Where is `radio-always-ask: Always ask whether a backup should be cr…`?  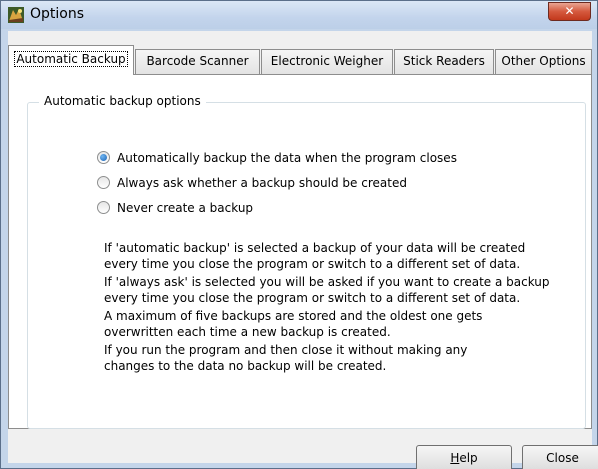 radio-always-ask: Always ask whether a backup should be cr… is located at coordinates (257, 183).